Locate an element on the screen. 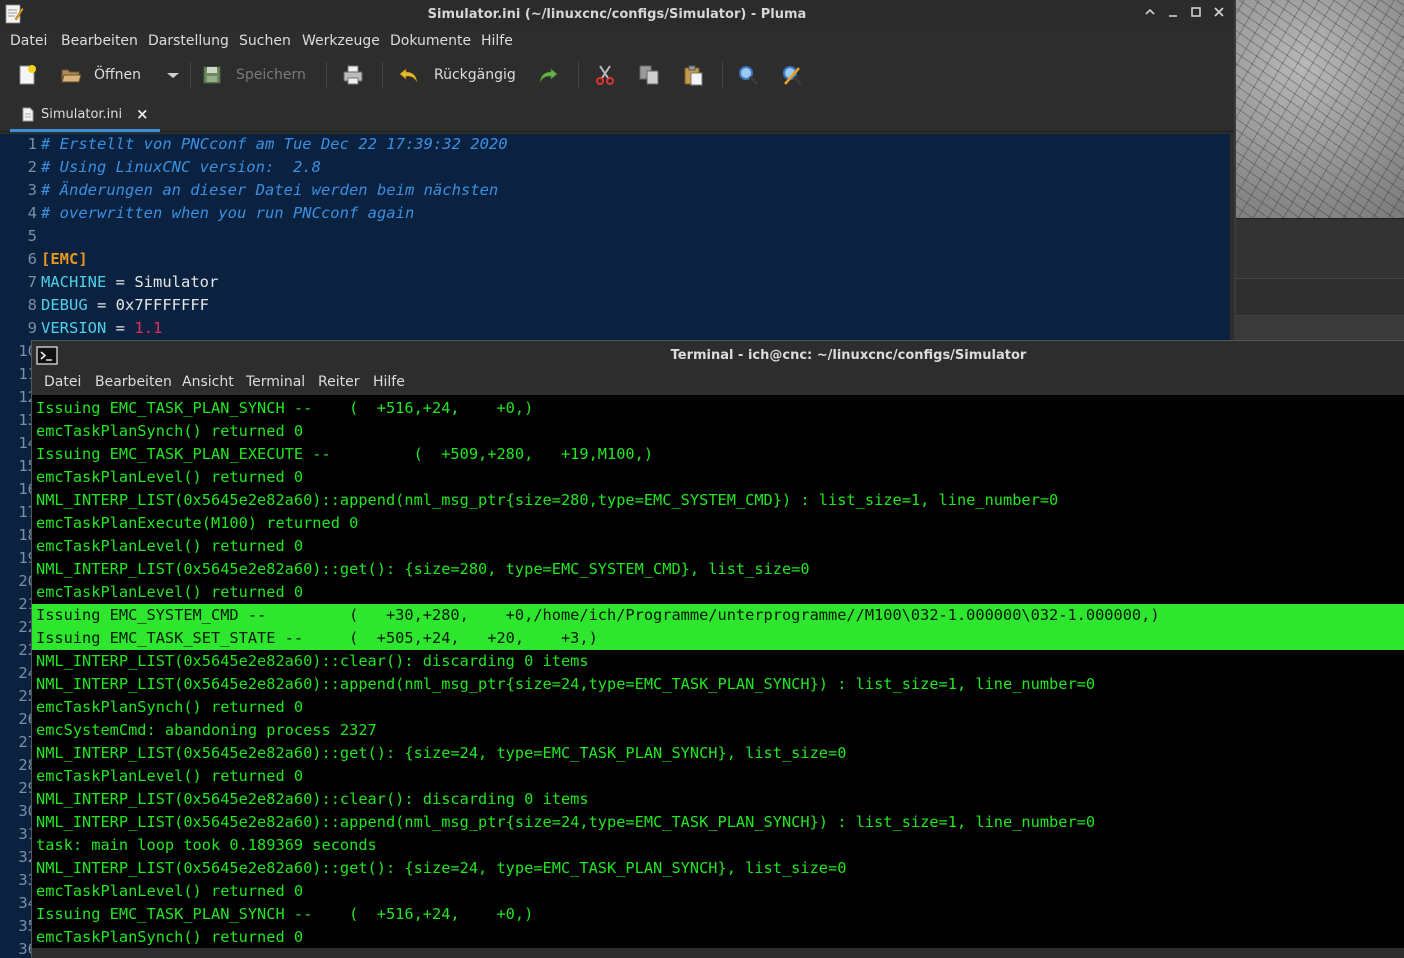  background-window-fragment is located at coordinates (1320, 248).